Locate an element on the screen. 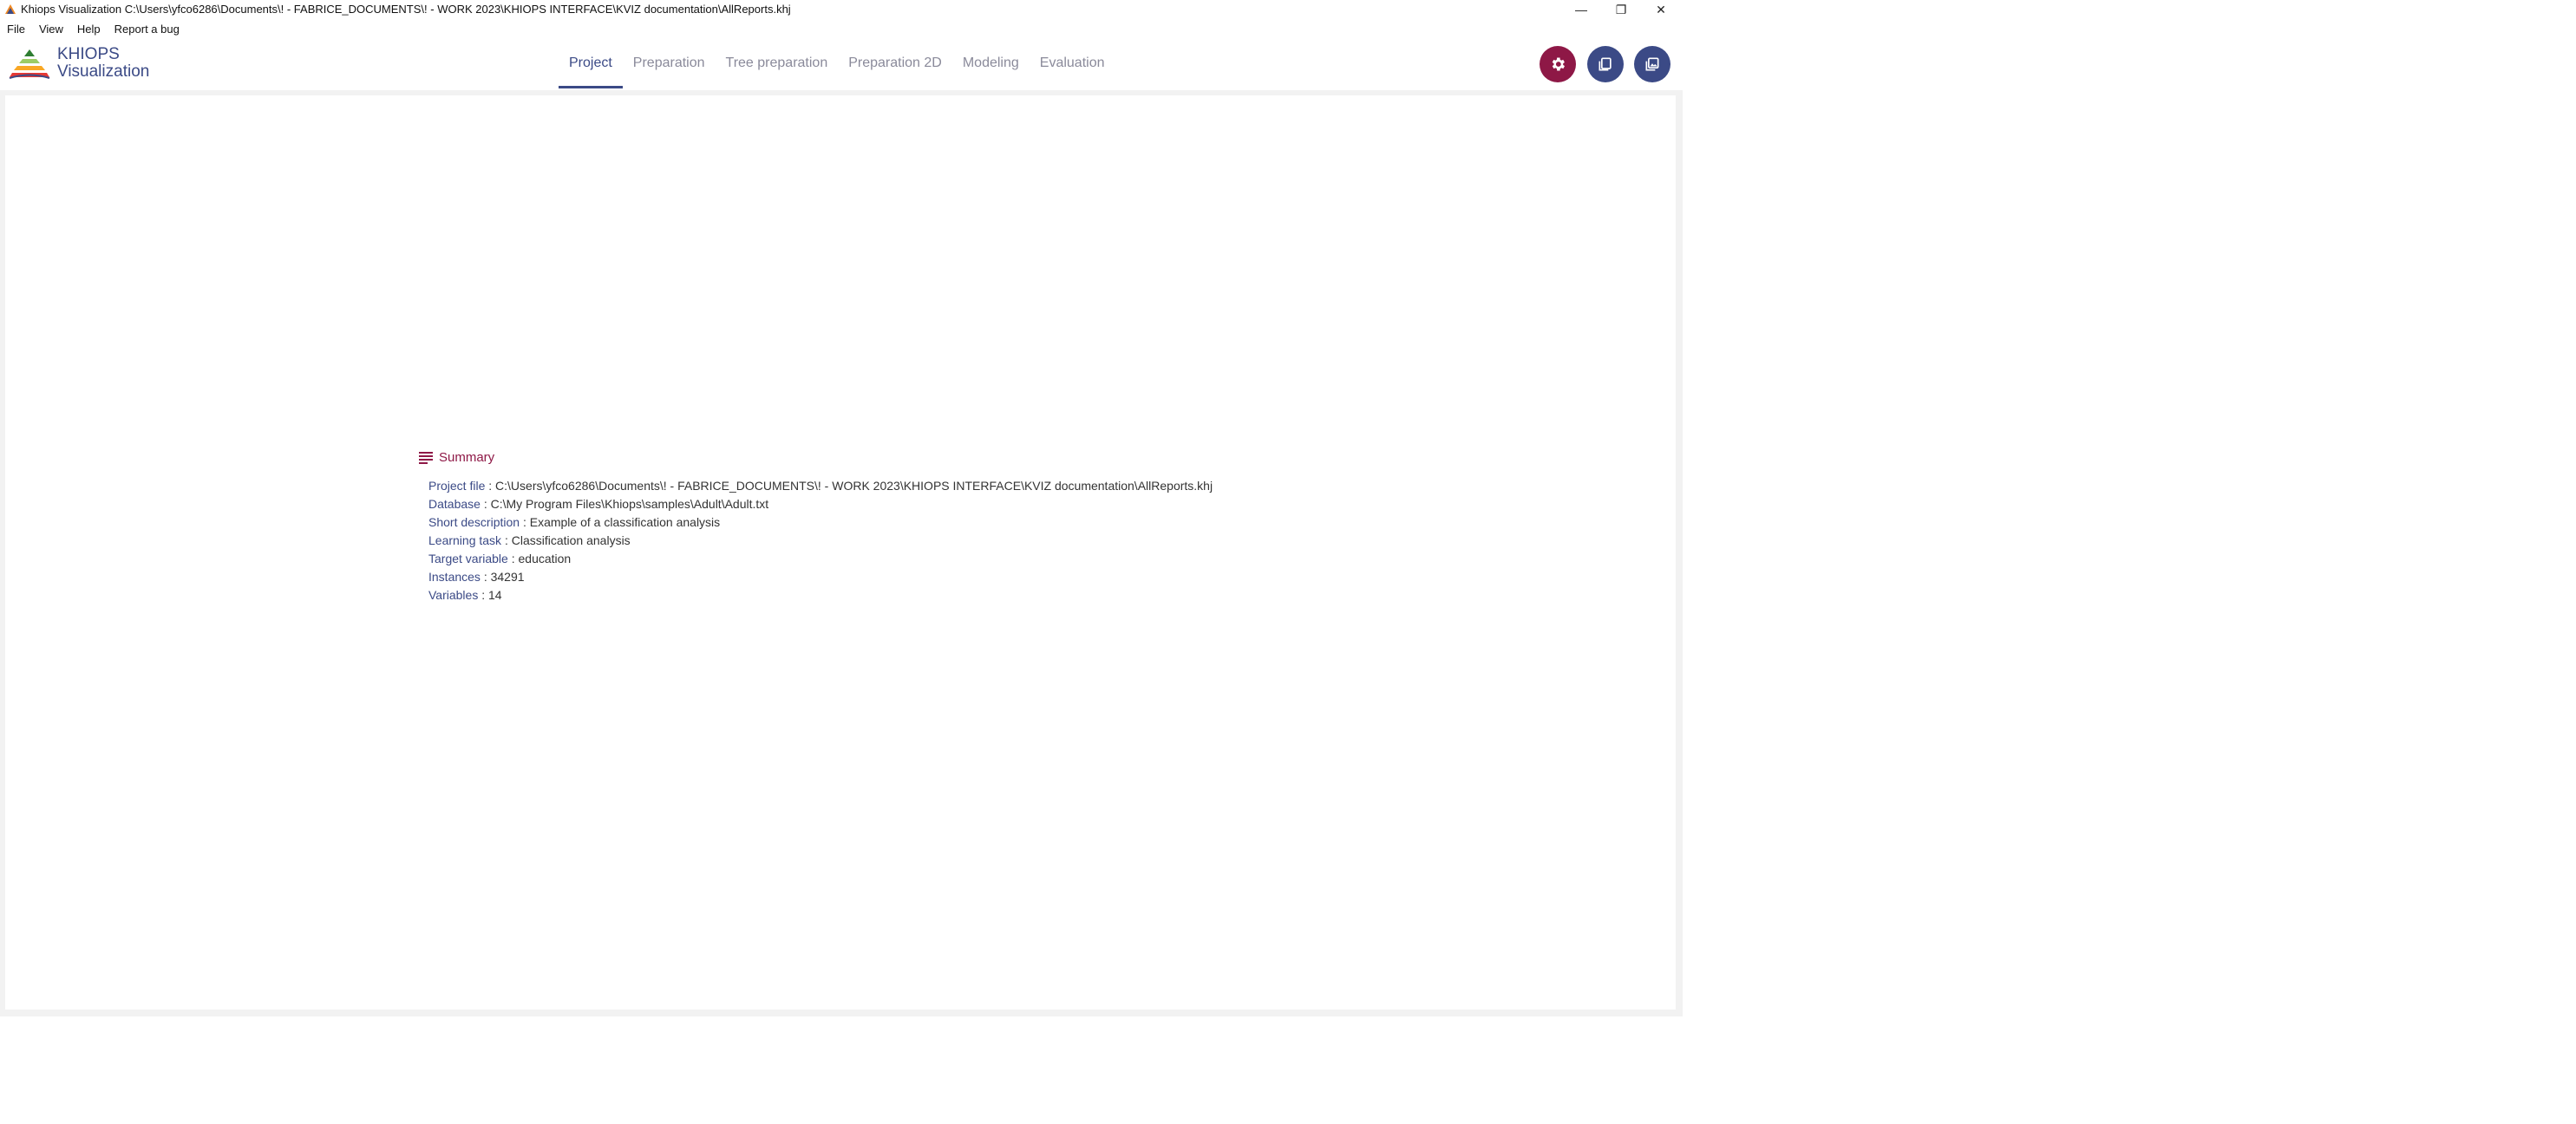 The image size is (2576, 1124). logo-line1: KHIOPS is located at coordinates (88, 54).